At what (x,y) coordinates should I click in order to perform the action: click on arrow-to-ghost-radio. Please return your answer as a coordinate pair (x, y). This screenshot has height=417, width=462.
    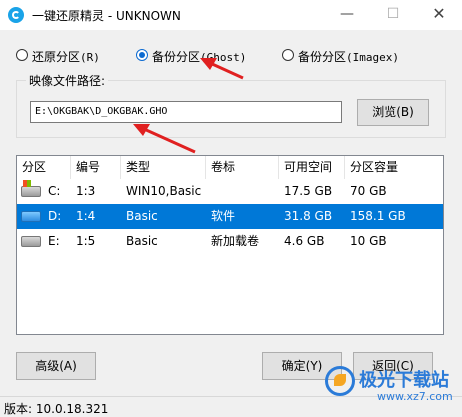
    Looking at the image, I should click on (222, 69).